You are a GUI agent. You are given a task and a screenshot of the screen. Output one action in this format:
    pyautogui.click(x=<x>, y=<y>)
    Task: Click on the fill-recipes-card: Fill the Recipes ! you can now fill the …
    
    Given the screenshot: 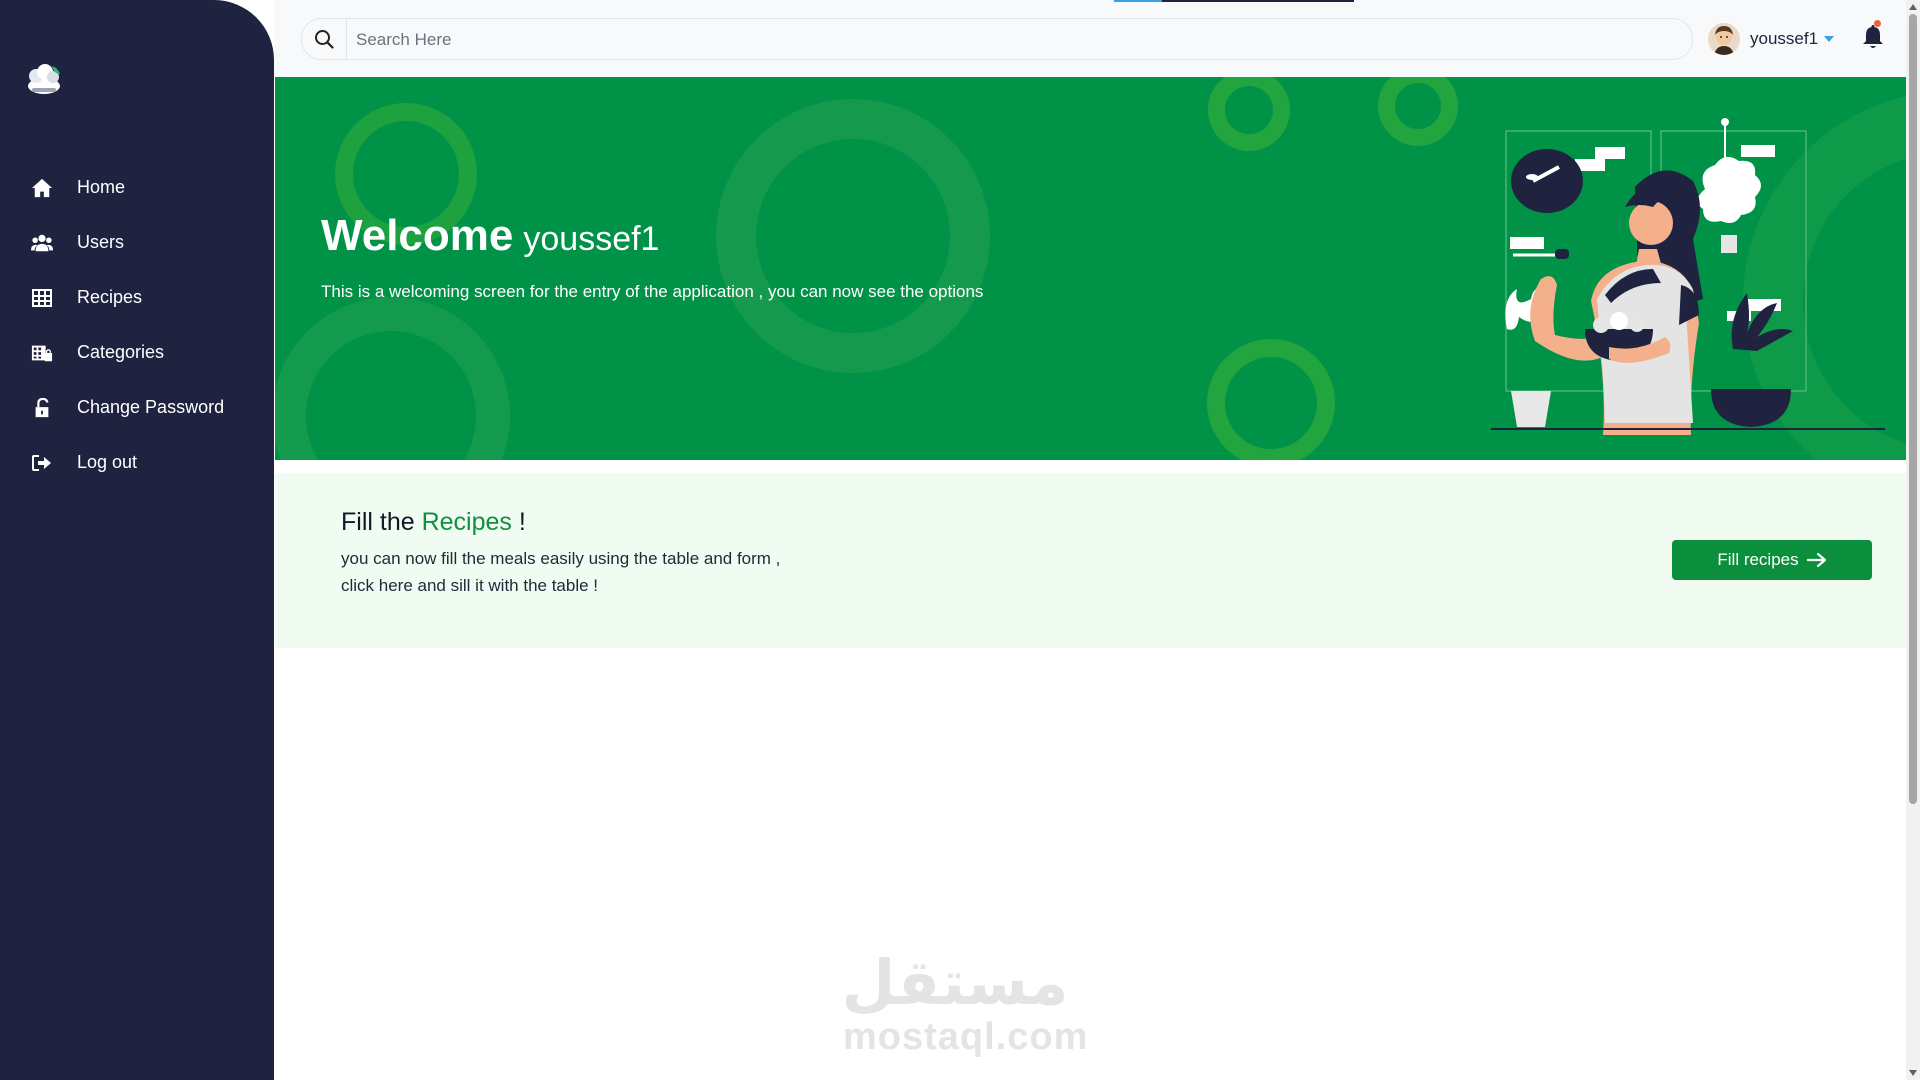 What is the action you would take?
    pyautogui.click(x=1090, y=560)
    